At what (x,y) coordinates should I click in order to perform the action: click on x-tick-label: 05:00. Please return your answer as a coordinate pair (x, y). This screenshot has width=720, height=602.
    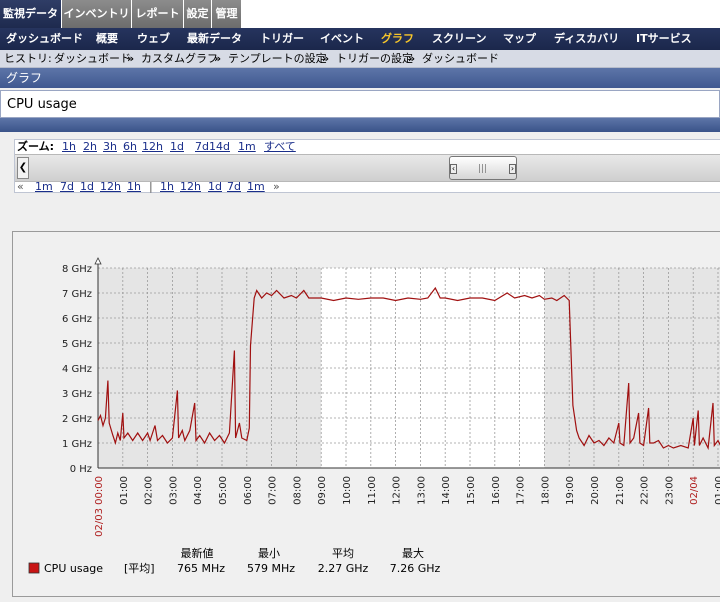
    Looking at the image, I should click on (223, 490).